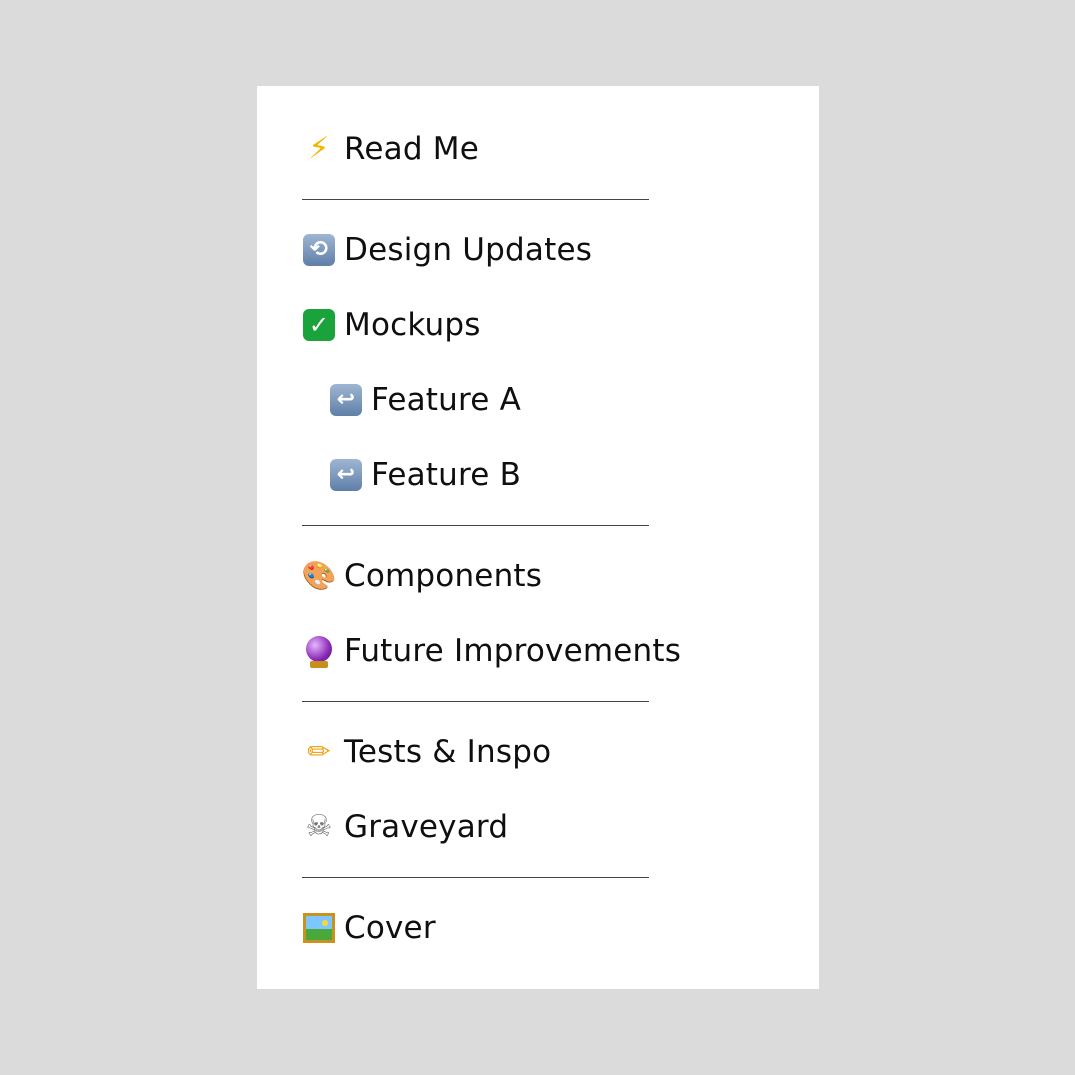 This screenshot has width=1075, height=1075. What do you see at coordinates (552, 475) in the screenshot?
I see `page-item-feature-b: ↩ Feature B` at bounding box center [552, 475].